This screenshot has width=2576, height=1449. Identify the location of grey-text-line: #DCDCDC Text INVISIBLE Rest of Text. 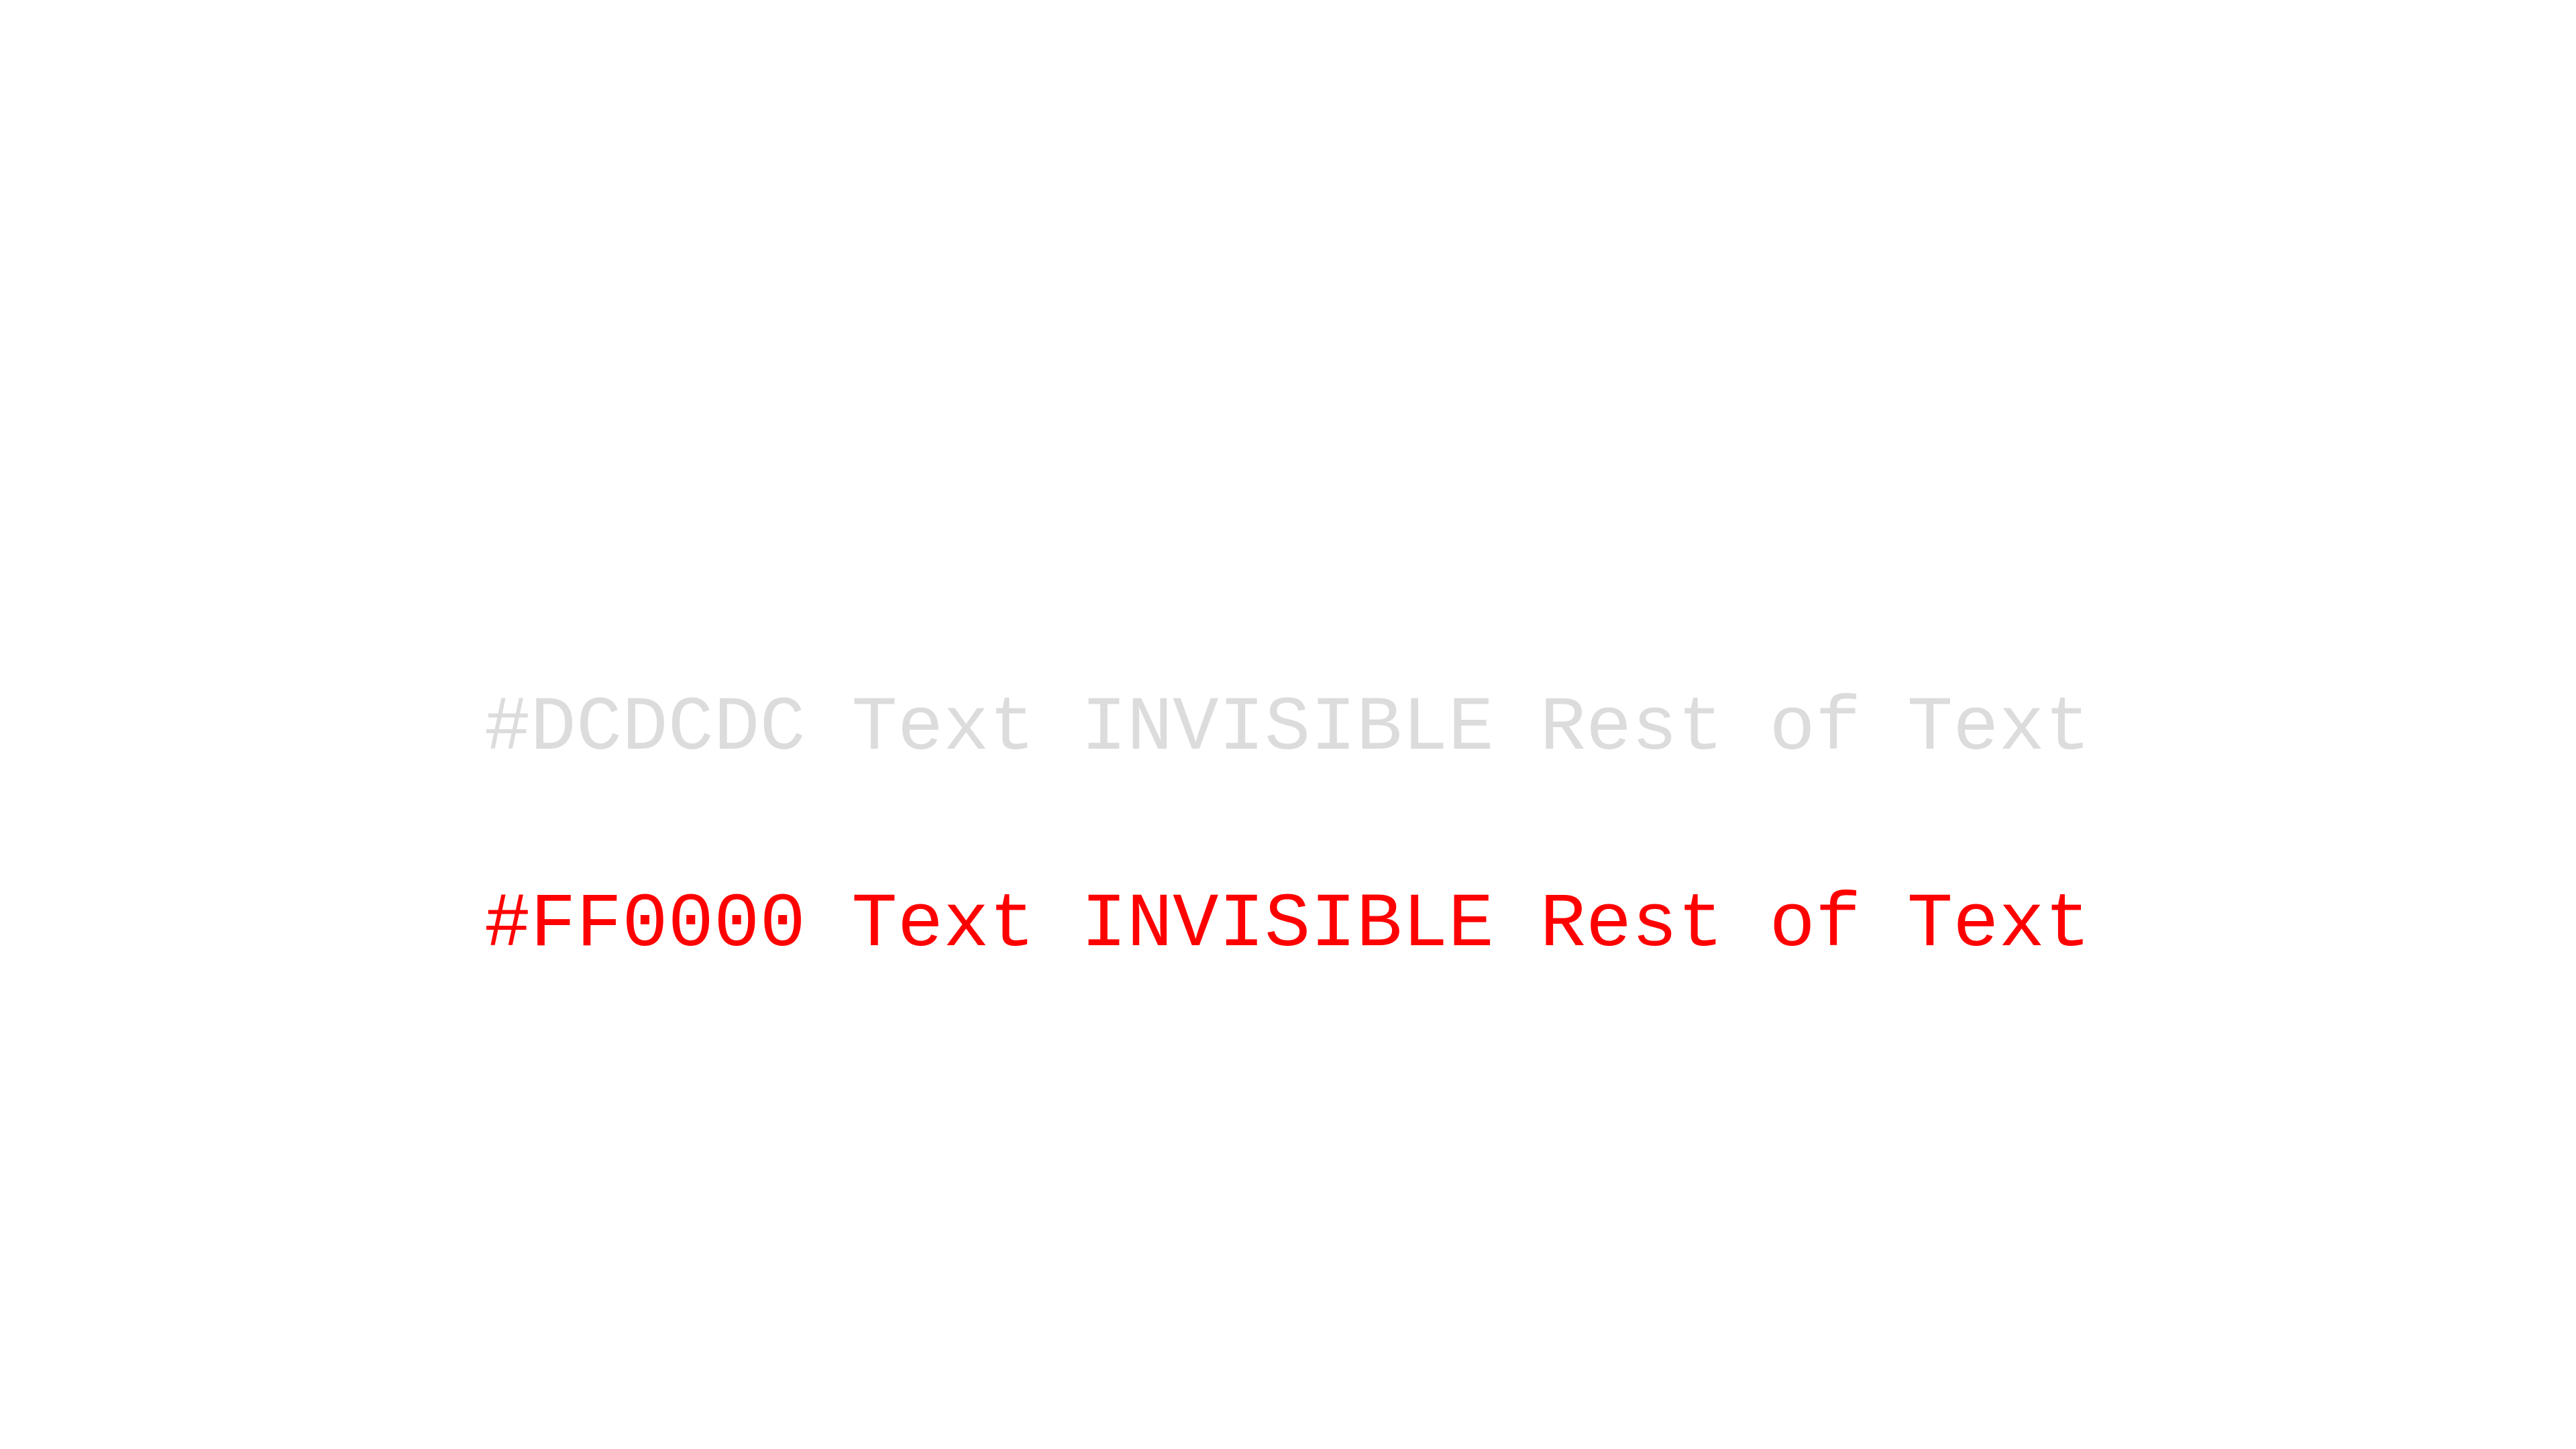
(1287, 729).